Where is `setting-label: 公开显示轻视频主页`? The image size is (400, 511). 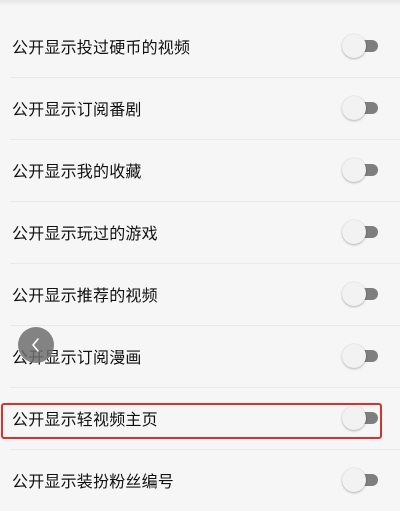 setting-label: 公开显示轻视频主页 is located at coordinates (85, 419).